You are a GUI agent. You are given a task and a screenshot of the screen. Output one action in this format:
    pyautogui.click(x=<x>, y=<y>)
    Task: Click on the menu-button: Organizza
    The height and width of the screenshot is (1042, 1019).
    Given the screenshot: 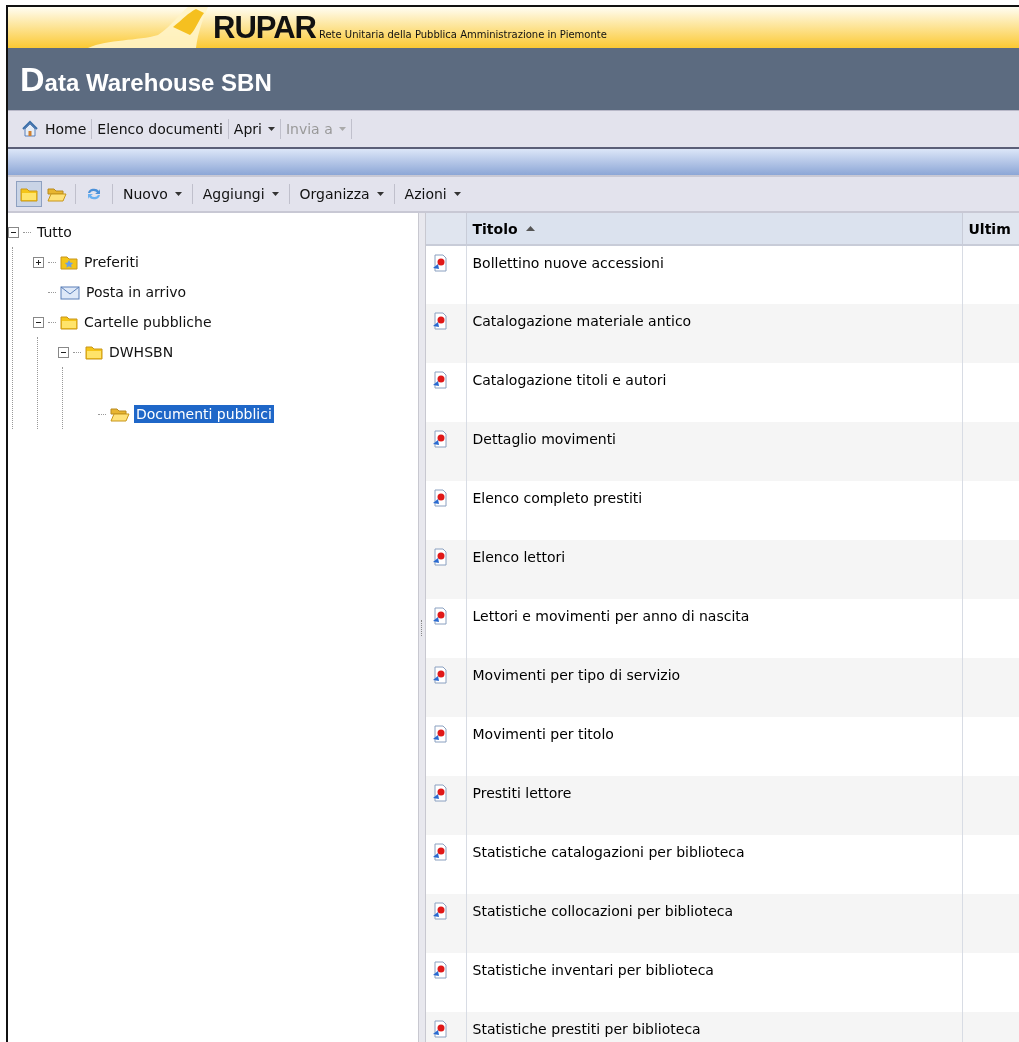 What is the action you would take?
    pyautogui.click(x=341, y=194)
    